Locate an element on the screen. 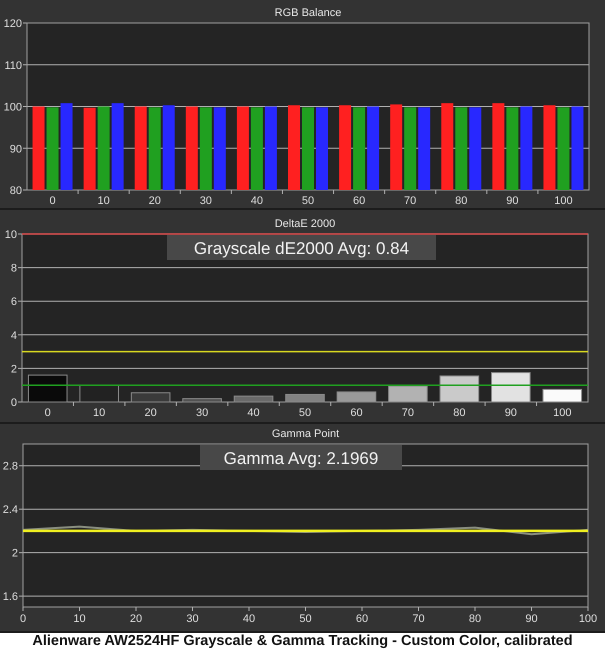 The image size is (605, 652). axis-label: 110 is located at coordinates (13, 66).